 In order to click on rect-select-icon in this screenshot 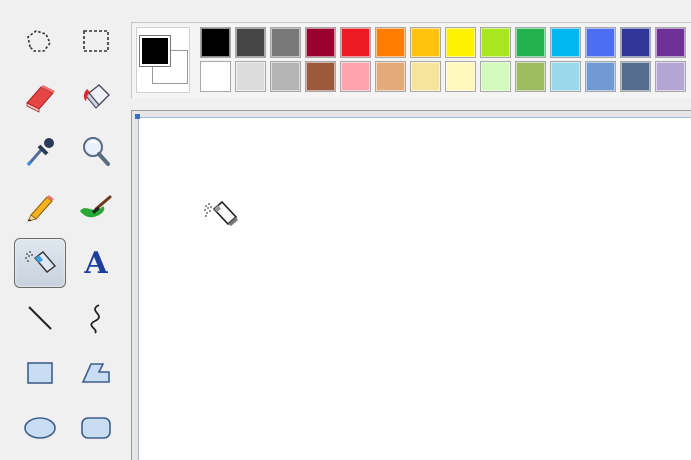, I will do `click(96, 41)`.